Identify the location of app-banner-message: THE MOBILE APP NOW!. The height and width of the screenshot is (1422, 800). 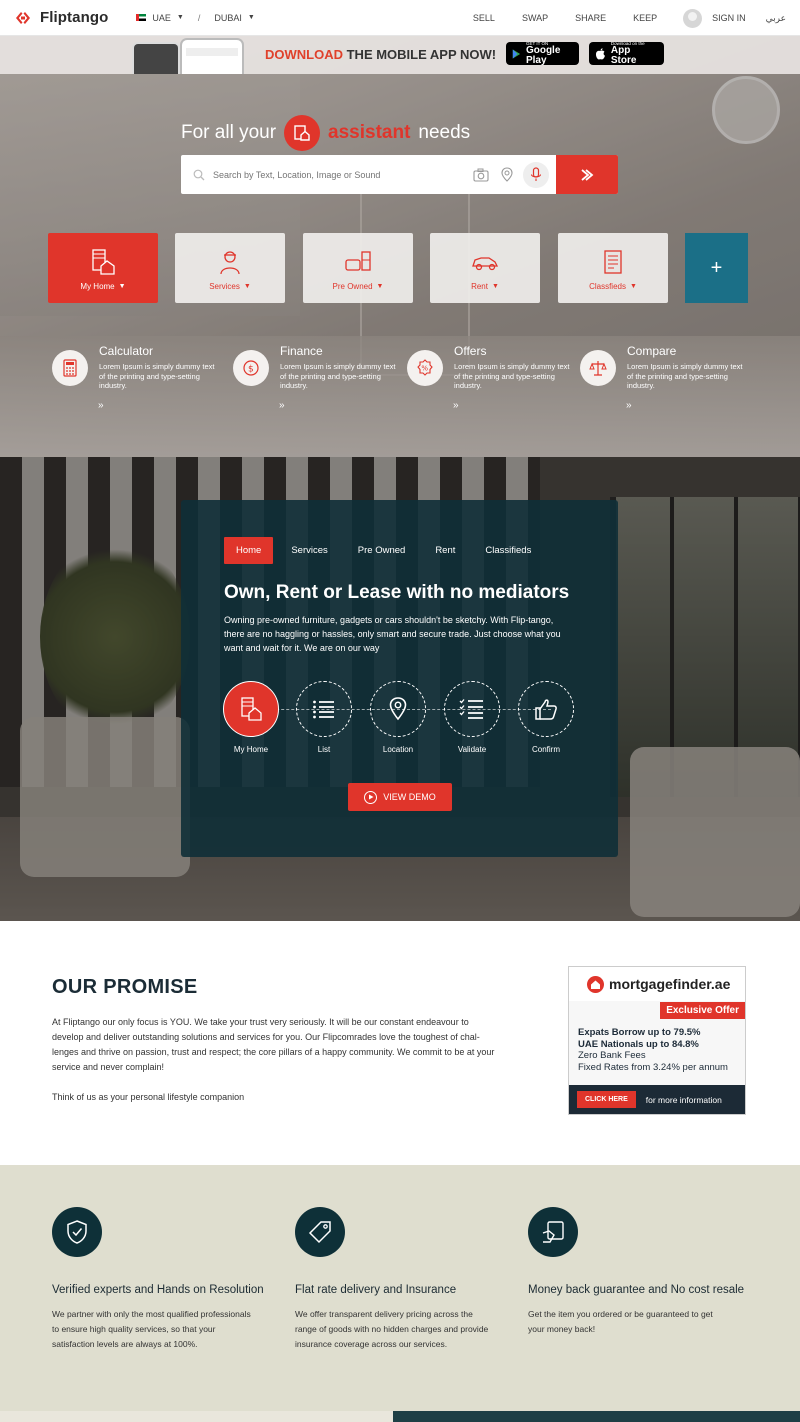
(420, 54).